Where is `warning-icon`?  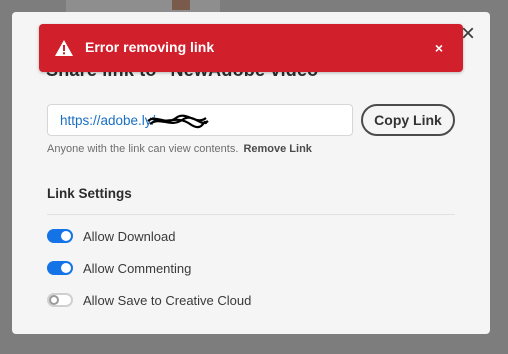
warning-icon is located at coordinates (64, 48).